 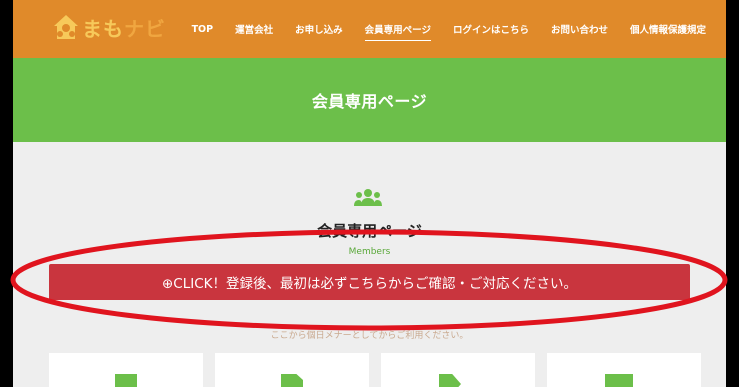 I want to click on users-icon, so click(x=368, y=198).